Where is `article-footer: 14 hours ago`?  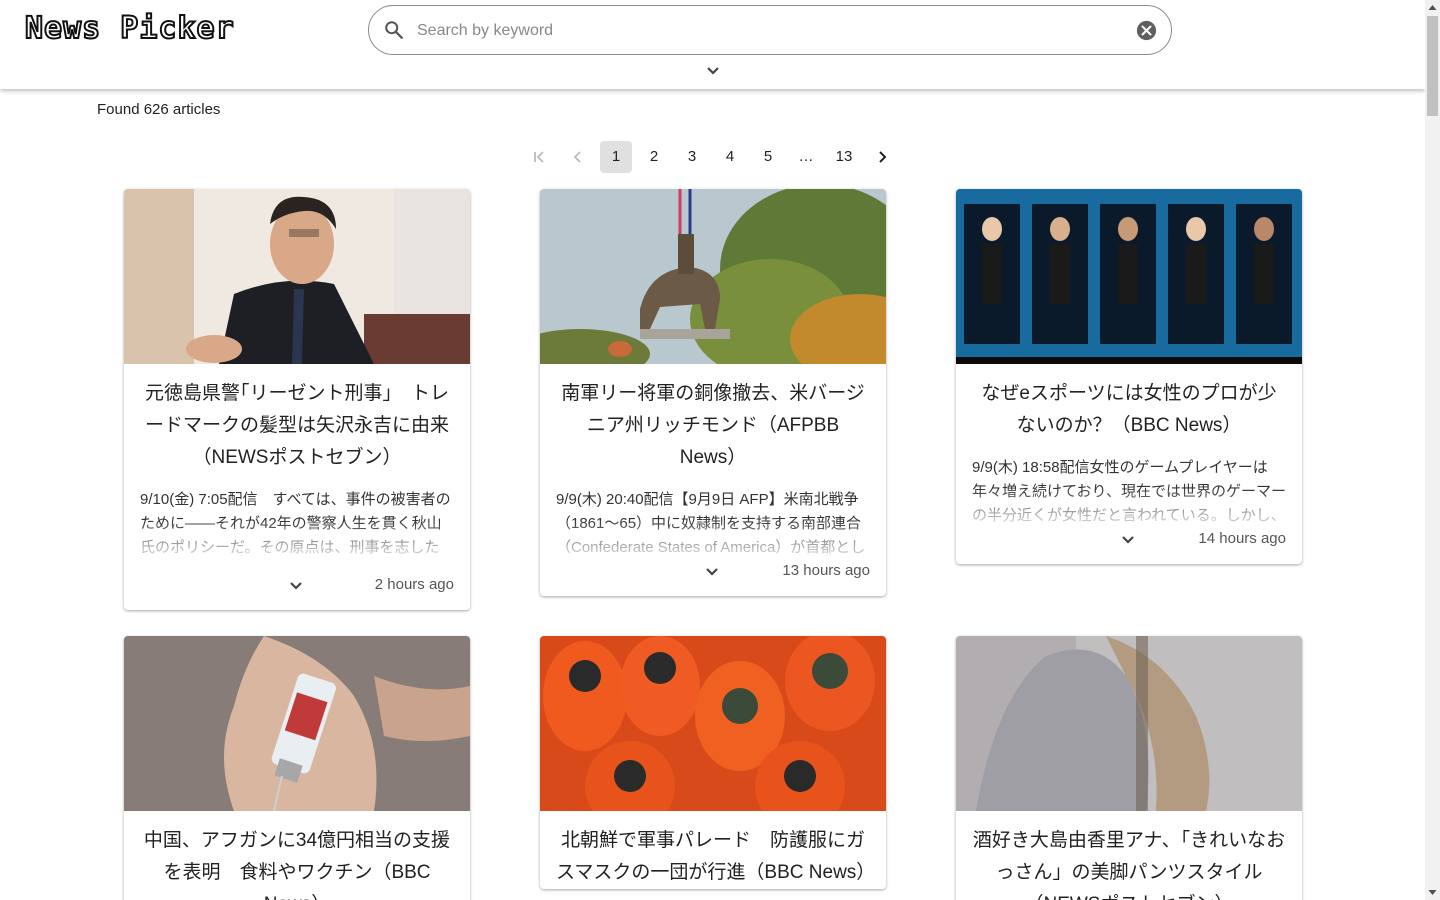
article-footer: 14 hours ago is located at coordinates (1129, 547).